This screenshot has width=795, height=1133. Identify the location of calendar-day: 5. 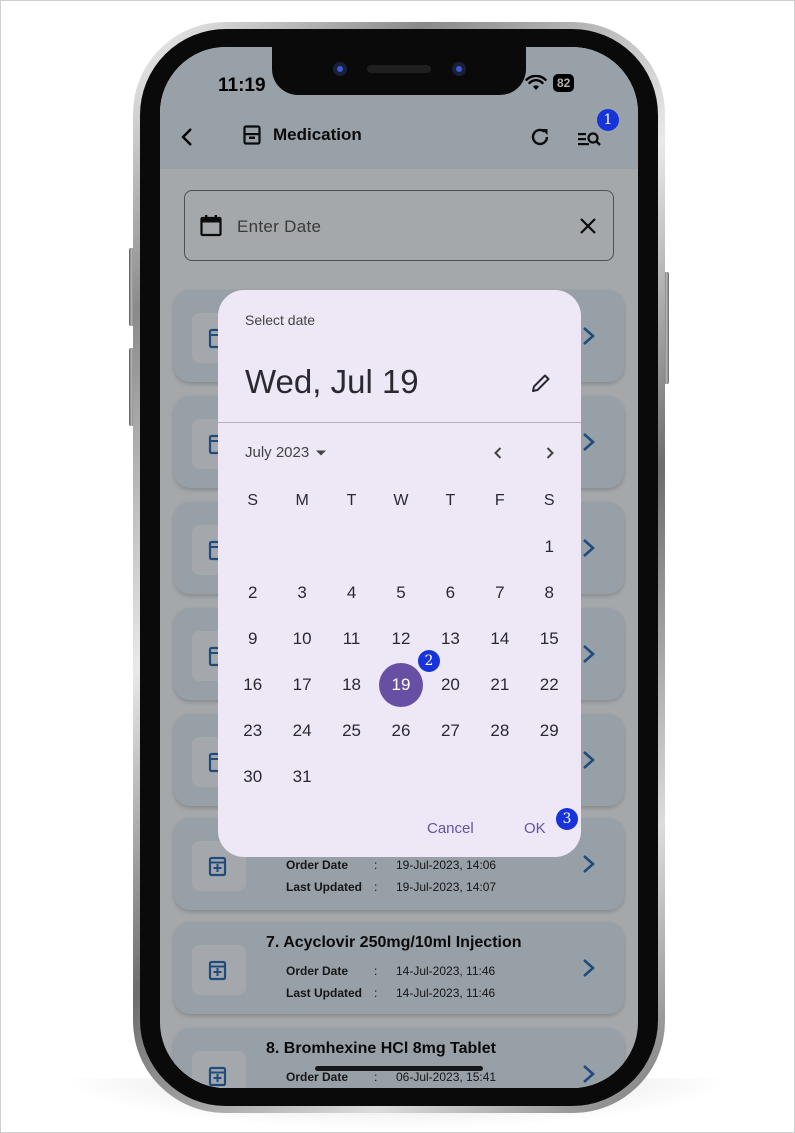
(400, 593).